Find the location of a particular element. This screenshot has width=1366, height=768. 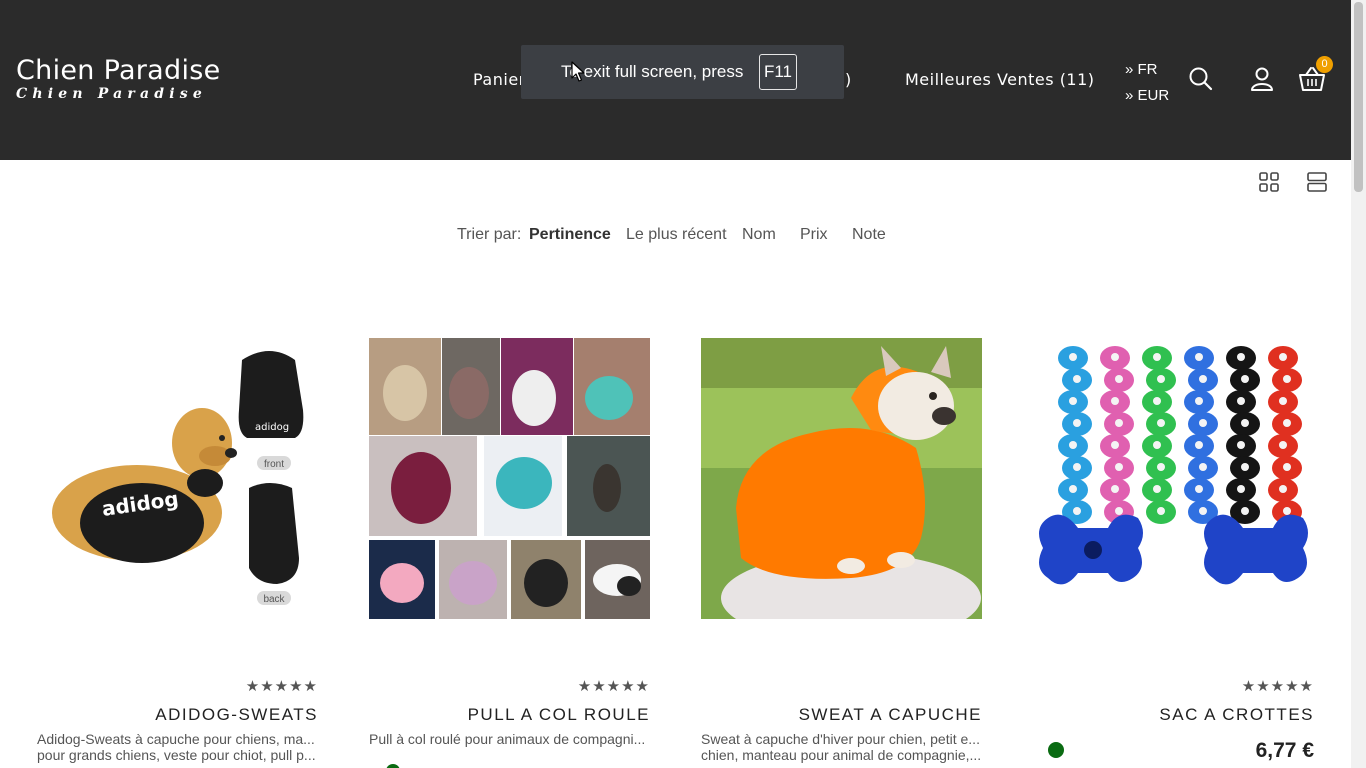

sort-option-pertinence: Pertinence is located at coordinates (570, 235).